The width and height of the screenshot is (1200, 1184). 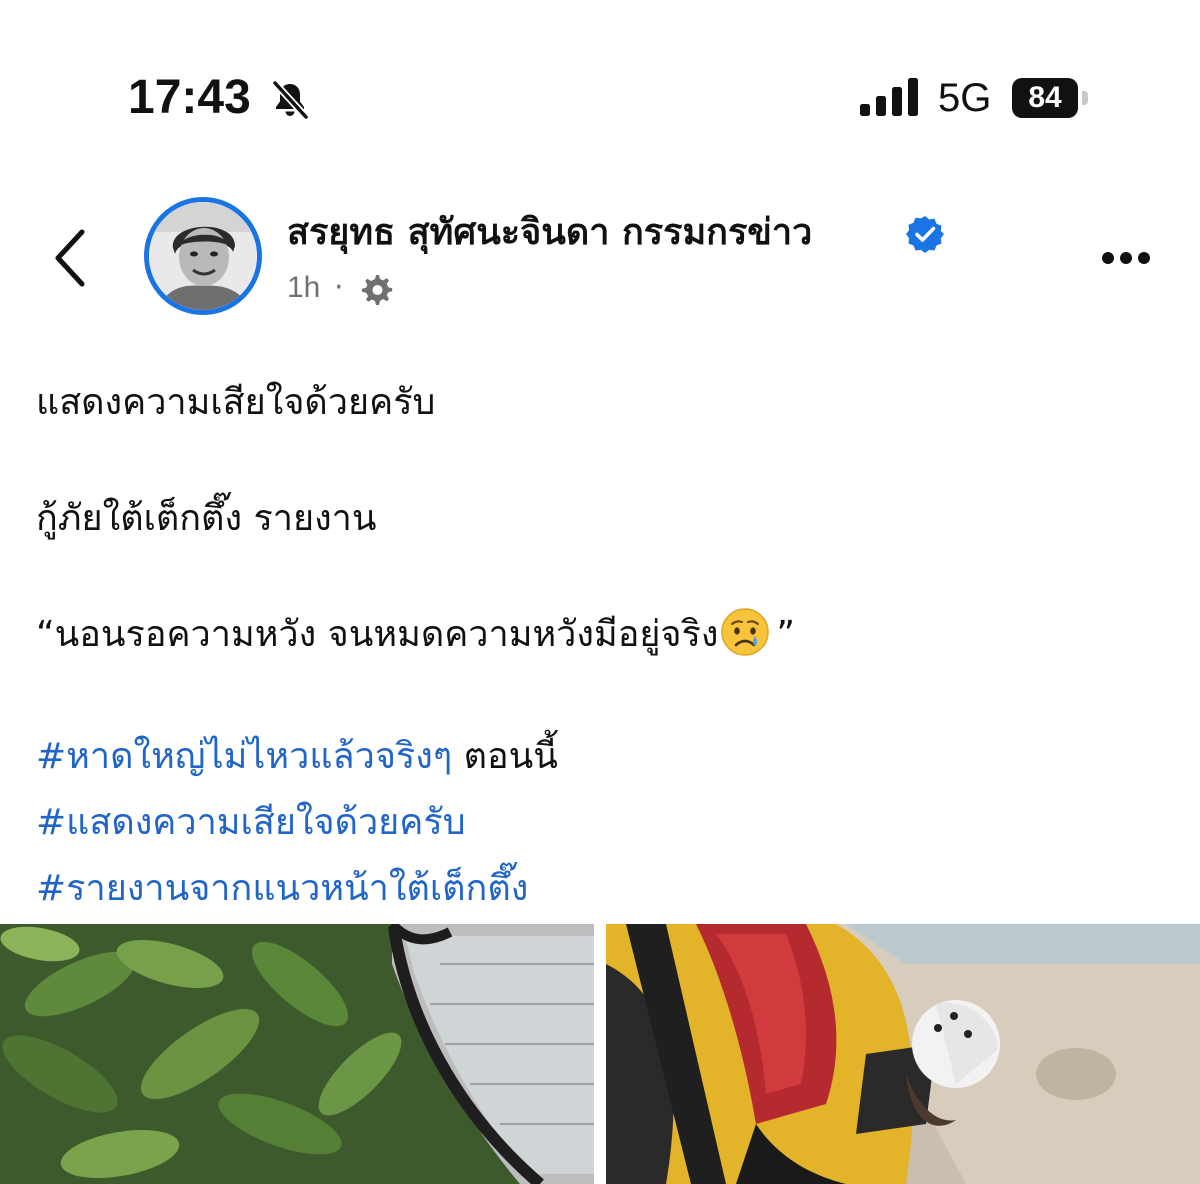 I want to click on post-photo-rescue, so click(x=903, y=1054).